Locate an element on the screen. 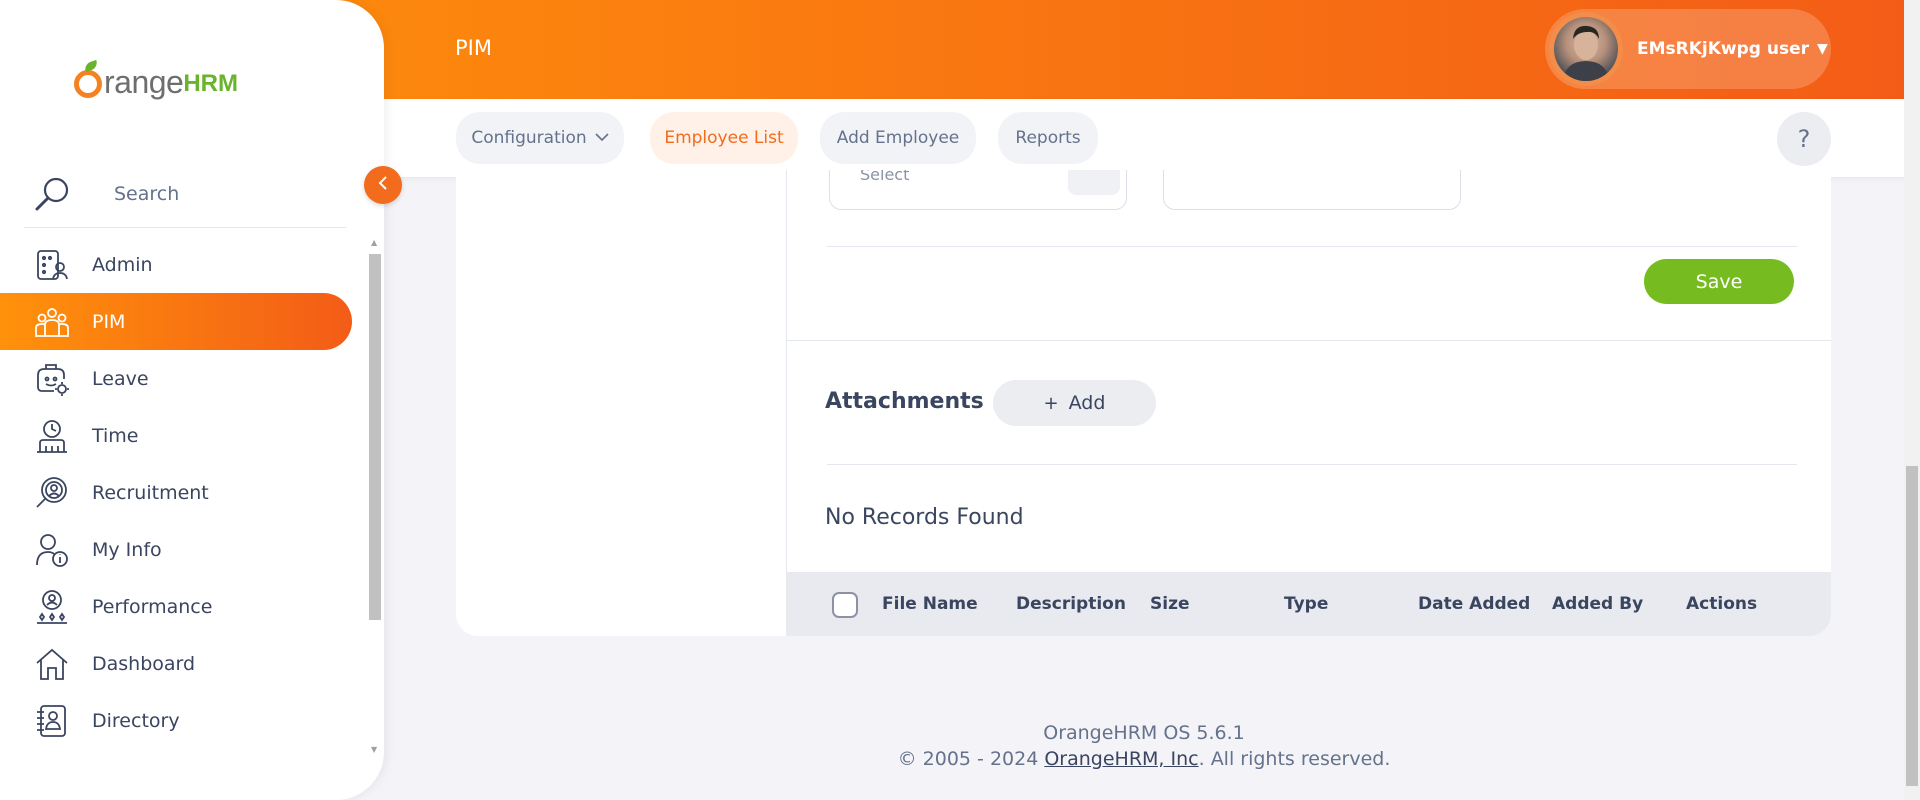 The height and width of the screenshot is (800, 1920). sidebar-scrollbar: ▲ ▼ is located at coordinates (375, 496).